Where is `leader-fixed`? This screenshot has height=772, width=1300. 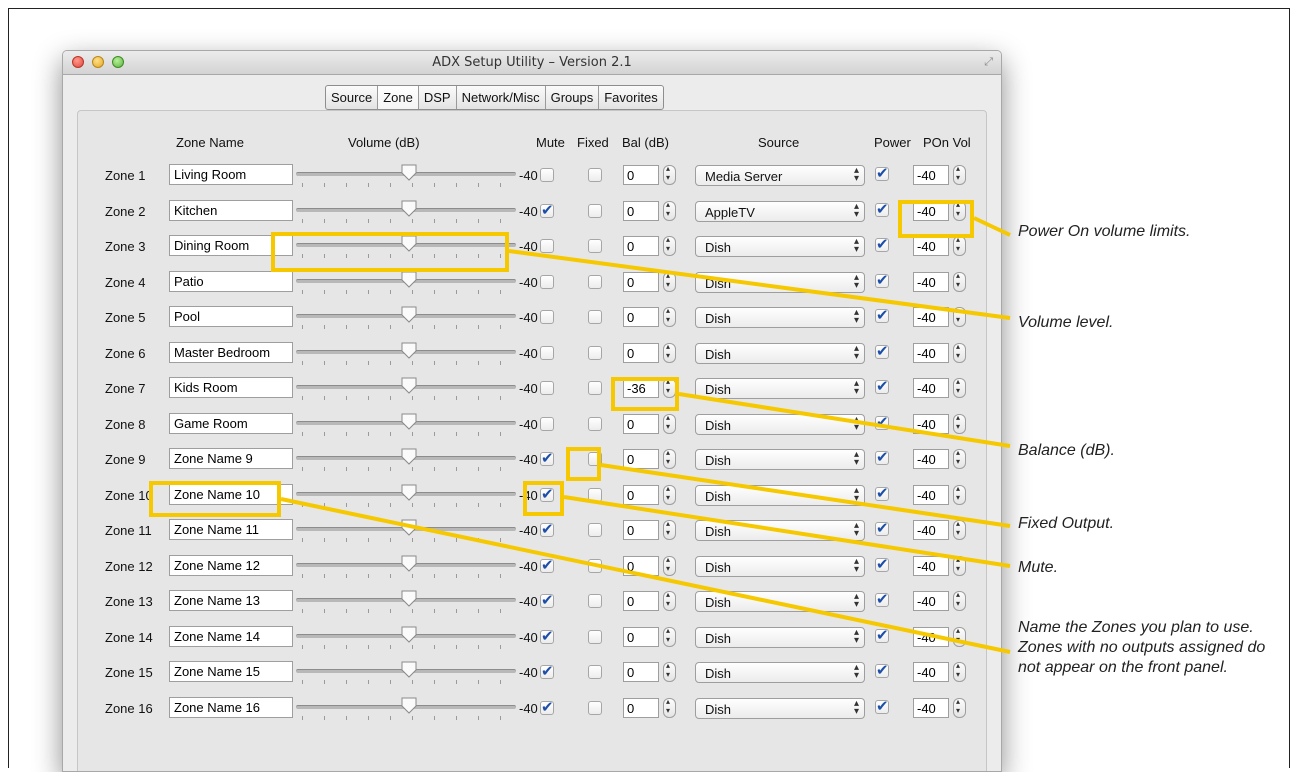 leader-fixed is located at coordinates (805, 495).